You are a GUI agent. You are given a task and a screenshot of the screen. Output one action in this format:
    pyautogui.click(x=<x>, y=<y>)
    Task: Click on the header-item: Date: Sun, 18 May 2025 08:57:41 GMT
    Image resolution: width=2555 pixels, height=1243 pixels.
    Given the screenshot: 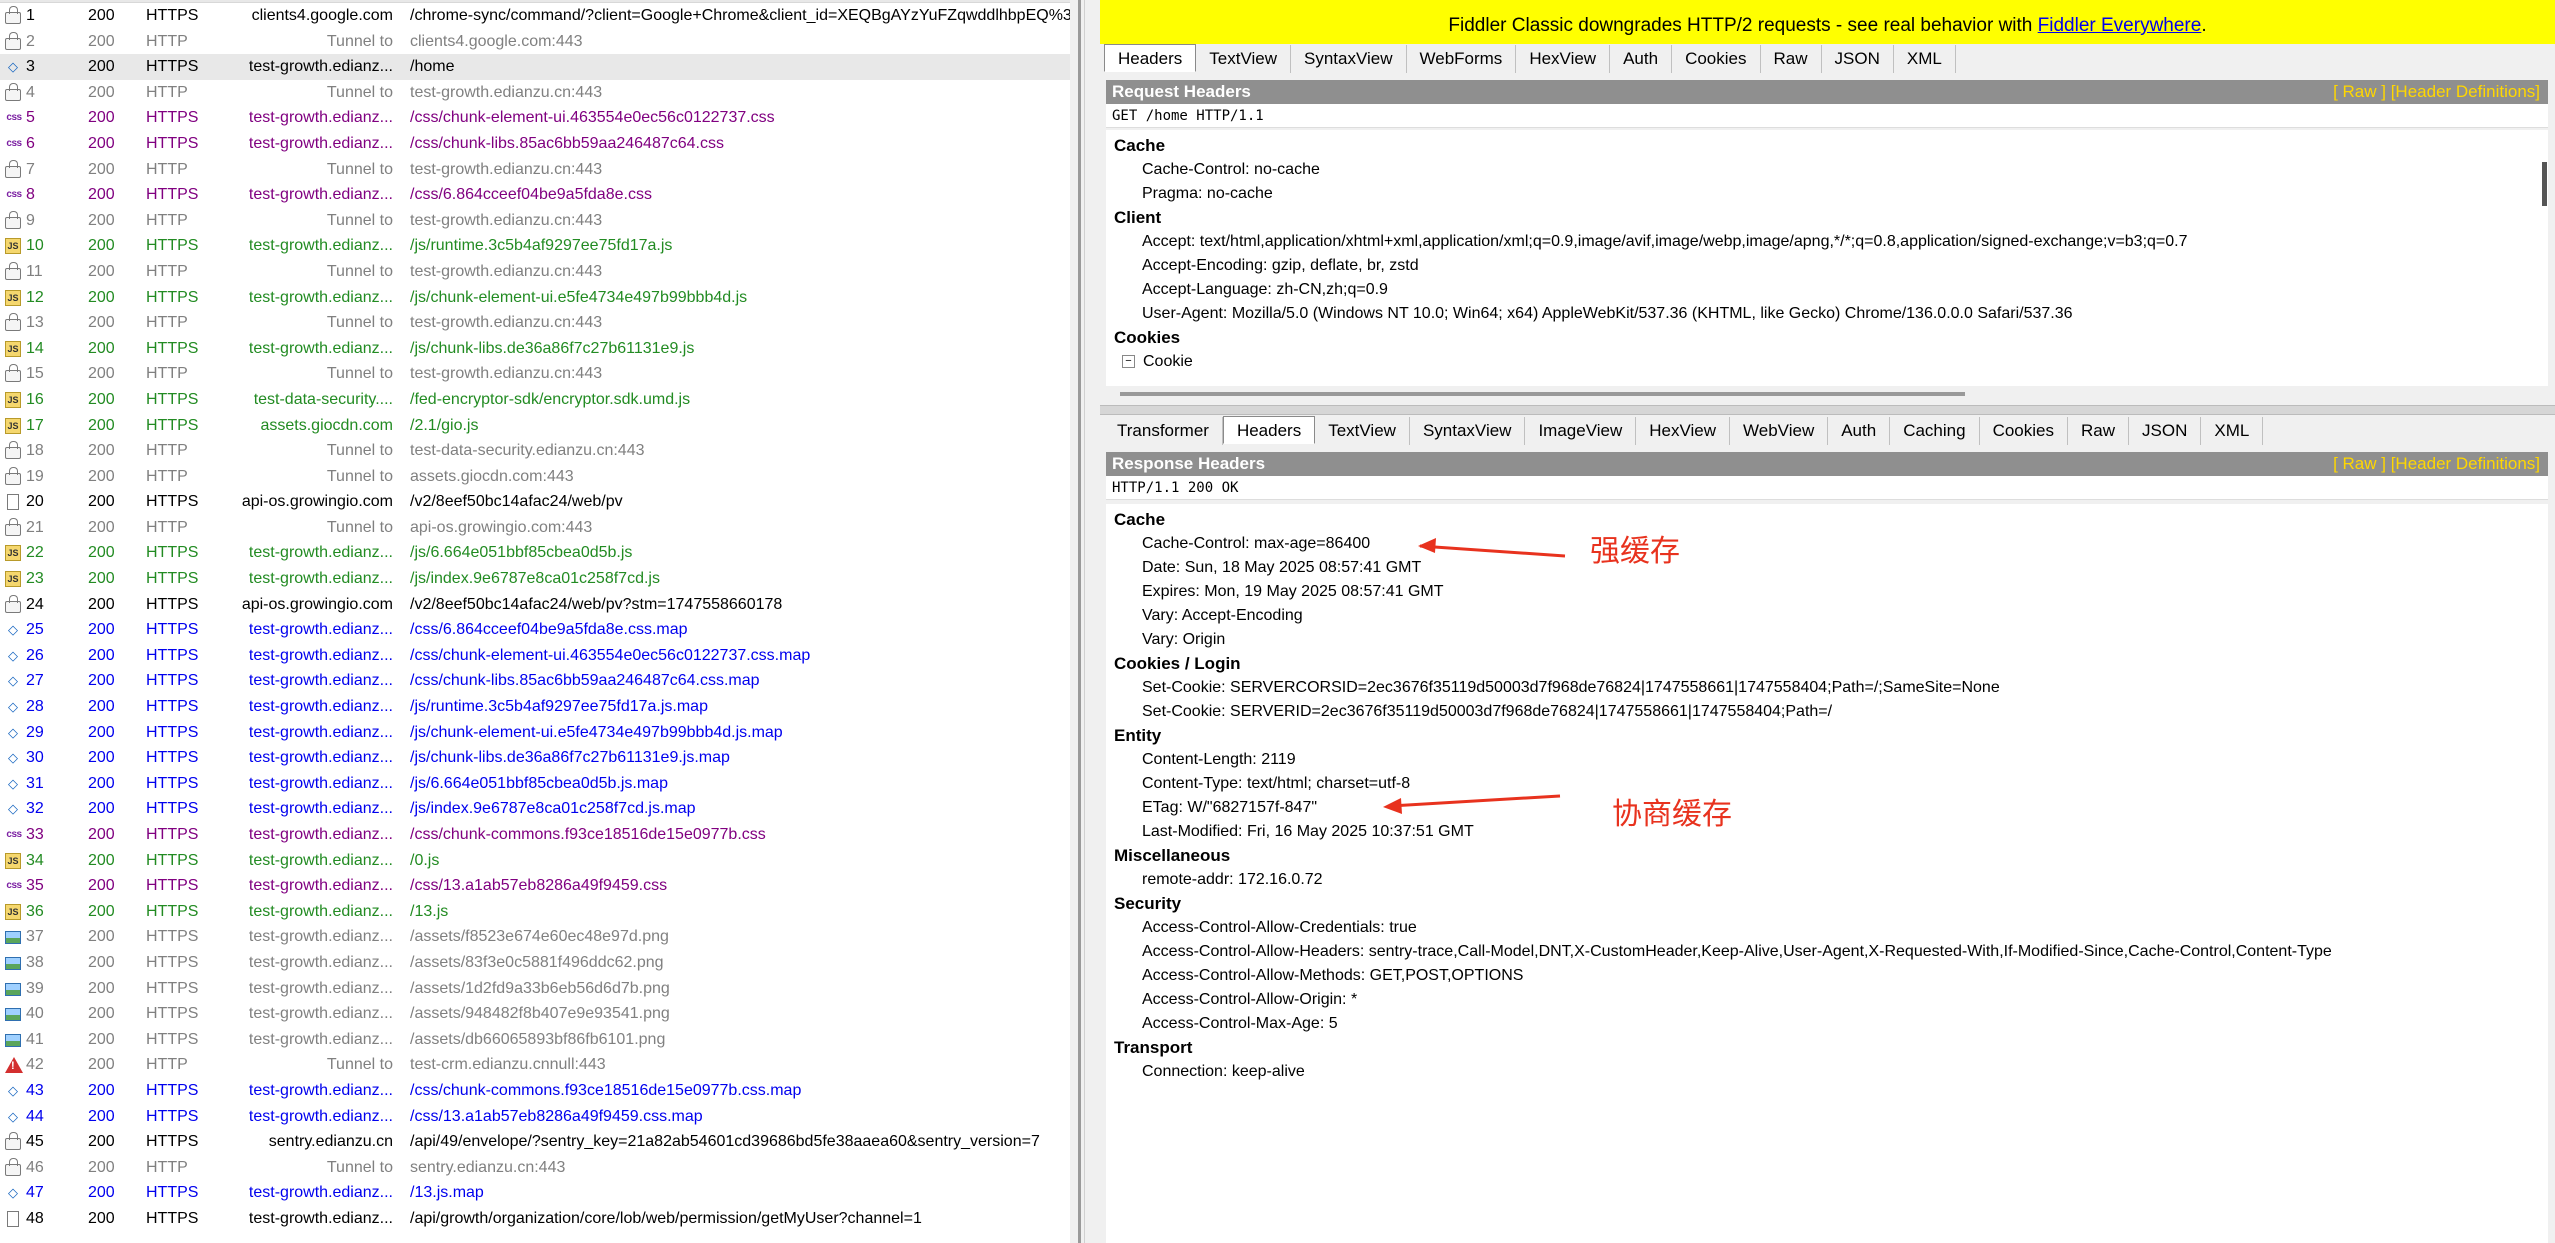 What is the action you would take?
    pyautogui.click(x=1827, y=568)
    